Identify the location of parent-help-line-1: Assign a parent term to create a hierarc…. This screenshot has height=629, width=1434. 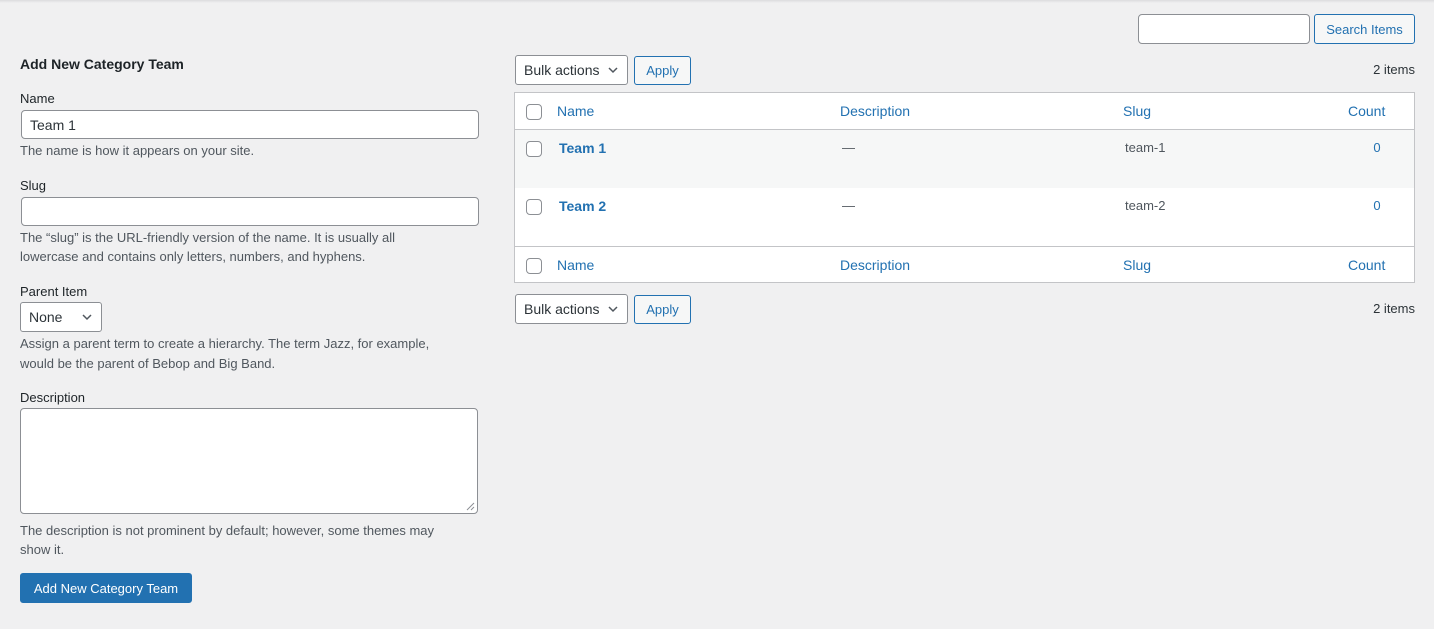
(225, 343).